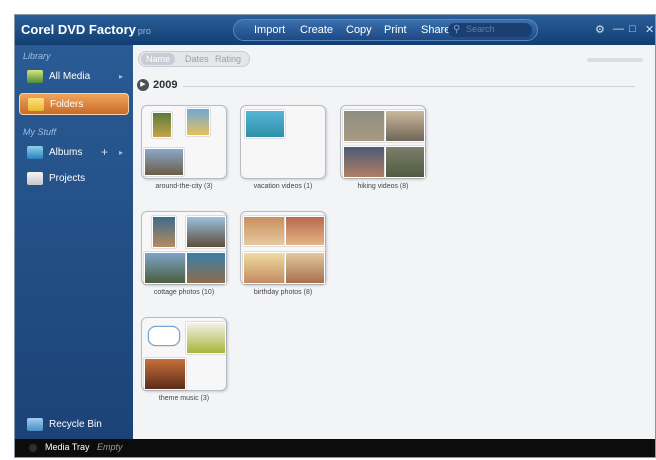 Image resolution: width=656 pixels, height=460 pixels. Describe the element at coordinates (158, 59) in the screenshot. I see `tab-name: Name` at that location.